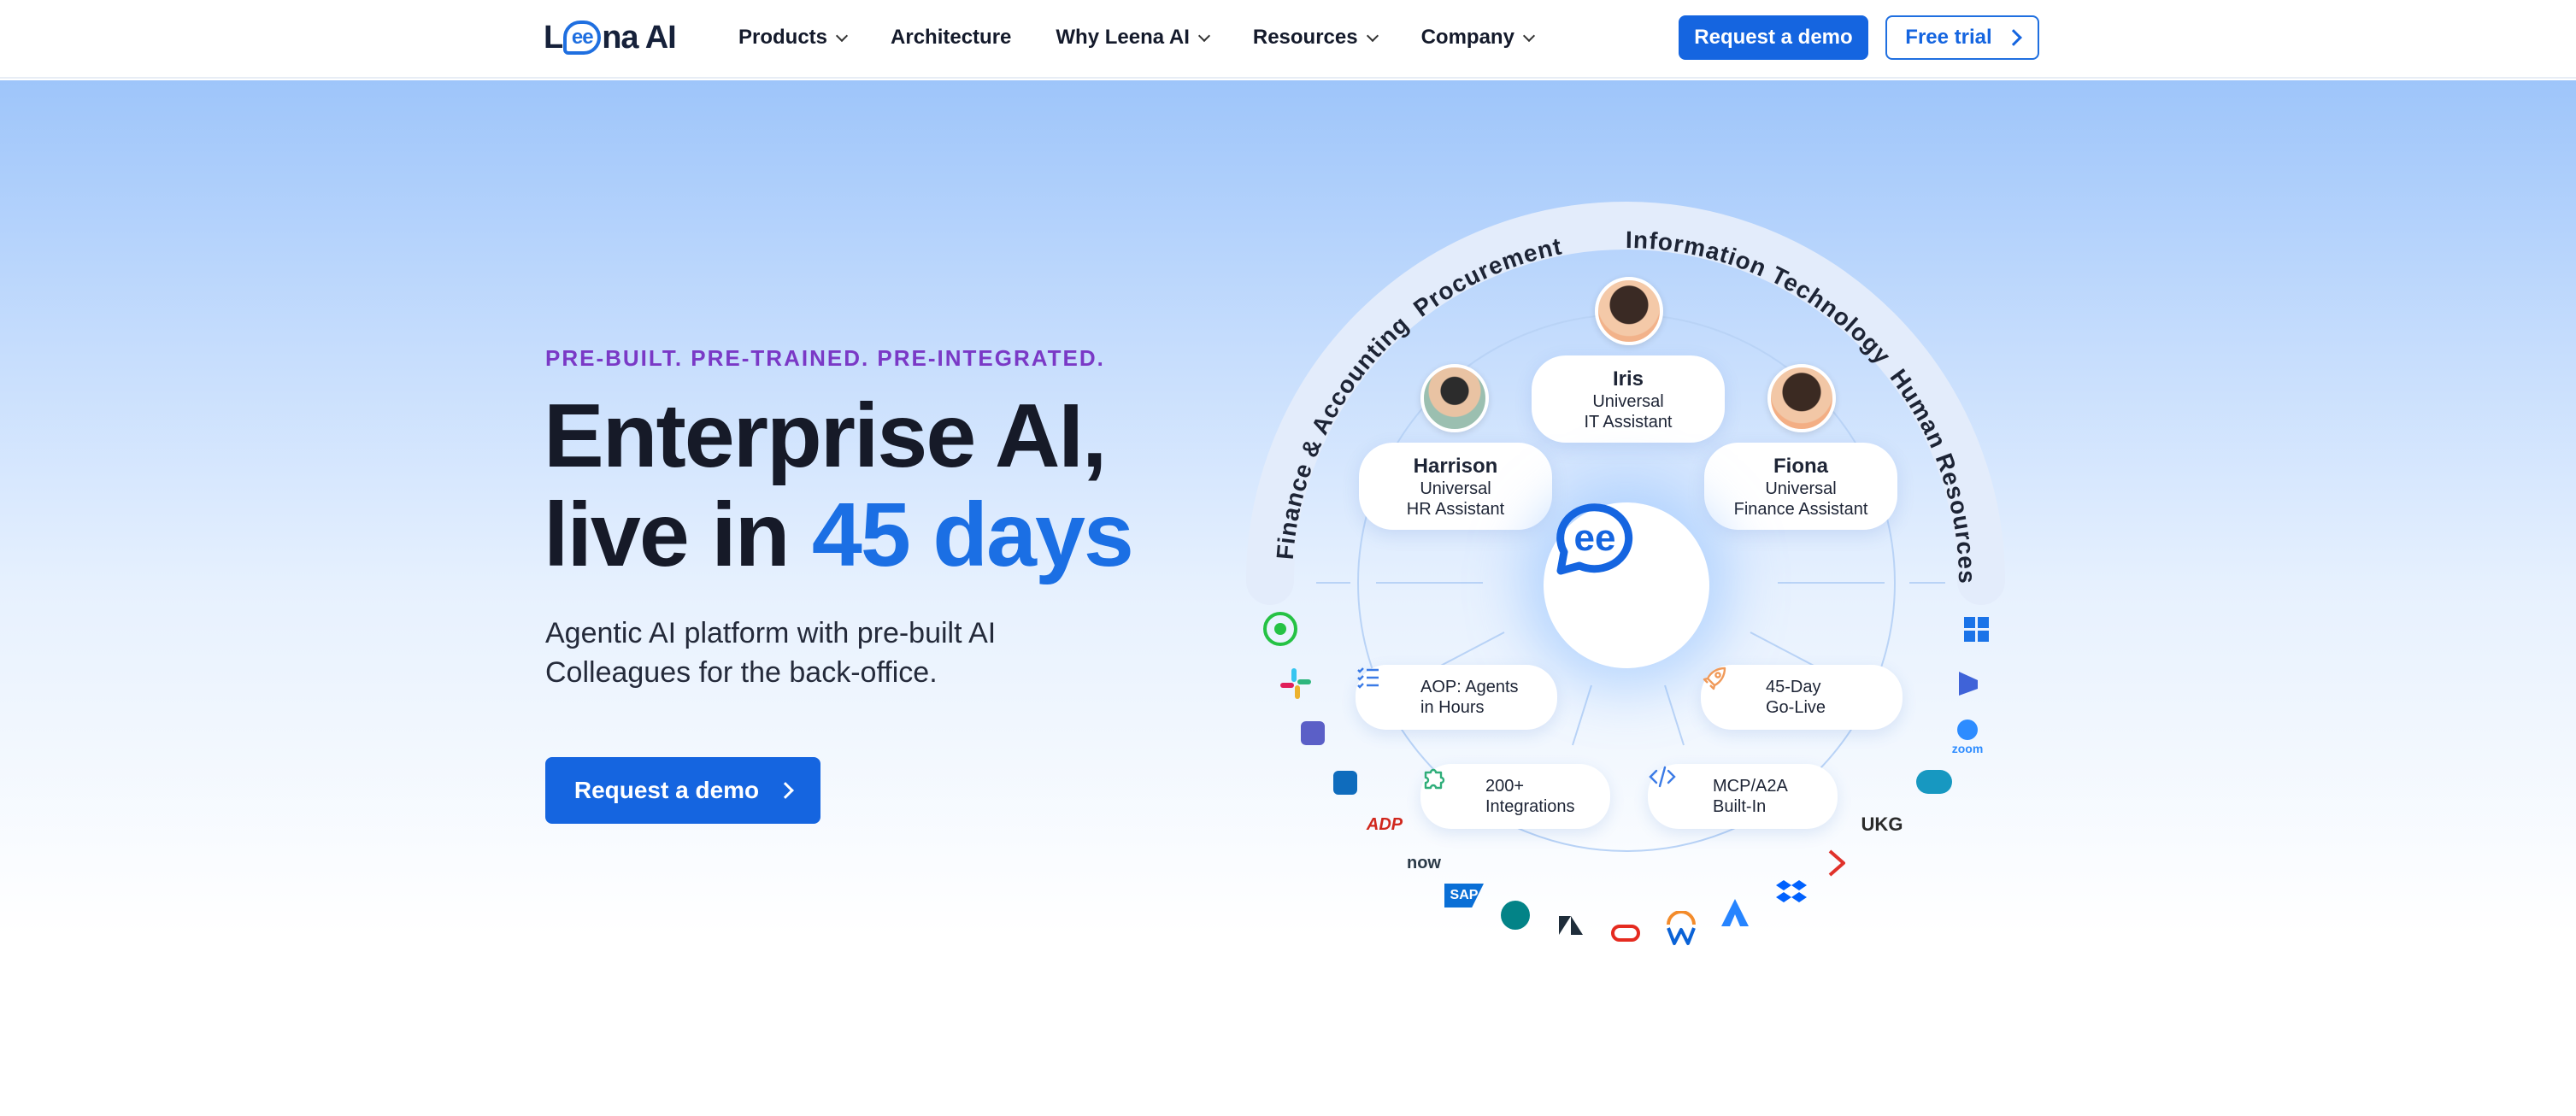  Describe the element at coordinates (639, 37) in the screenshot. I see `logo-text-rest: na AI` at that location.